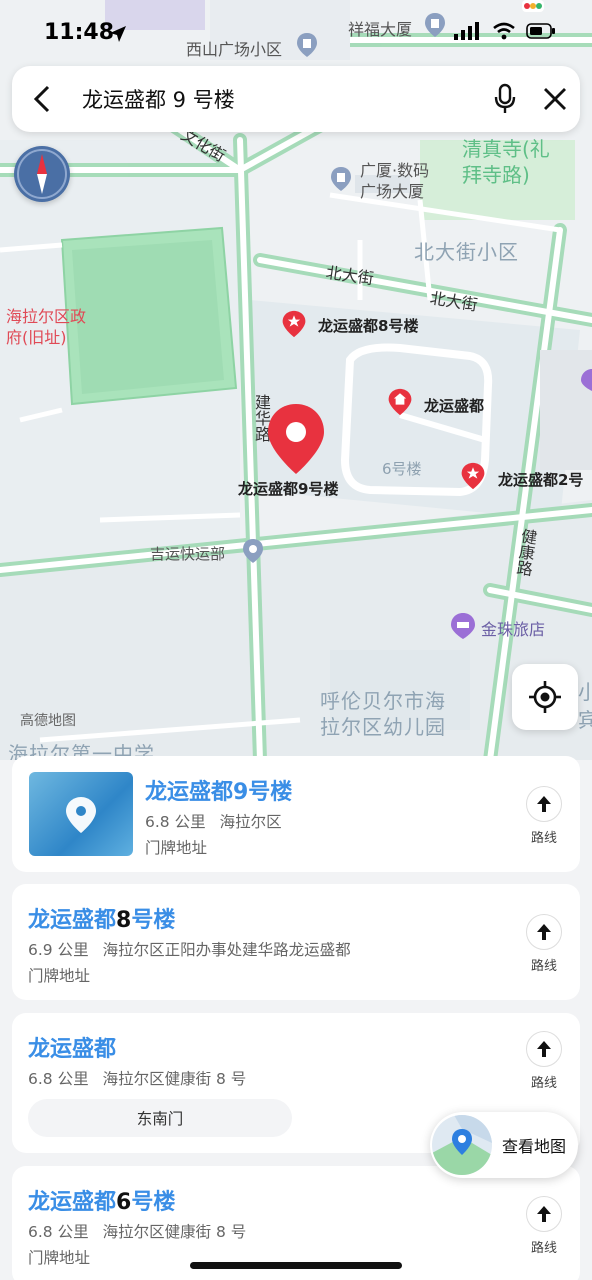 Image resolution: width=592 pixels, height=1280 pixels. What do you see at coordinates (462, 1145) in the screenshot?
I see `map-thumbnail-icon` at bounding box center [462, 1145].